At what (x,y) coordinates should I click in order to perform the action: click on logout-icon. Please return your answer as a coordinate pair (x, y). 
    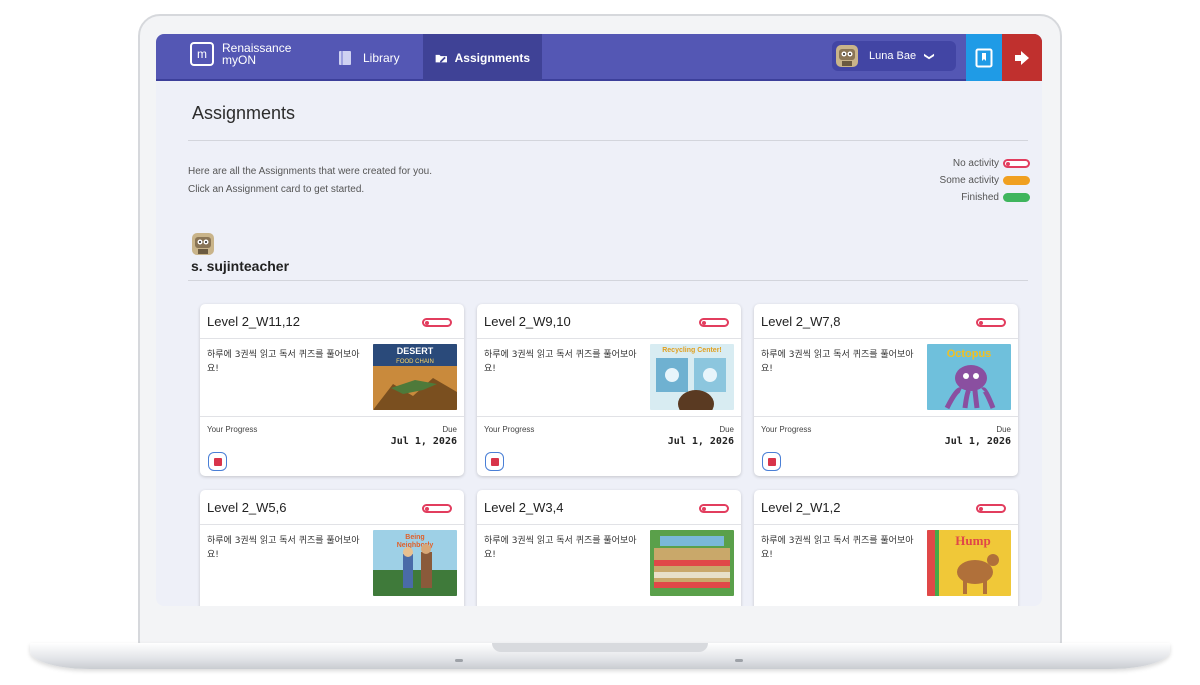
    Looking at the image, I should click on (1022, 57).